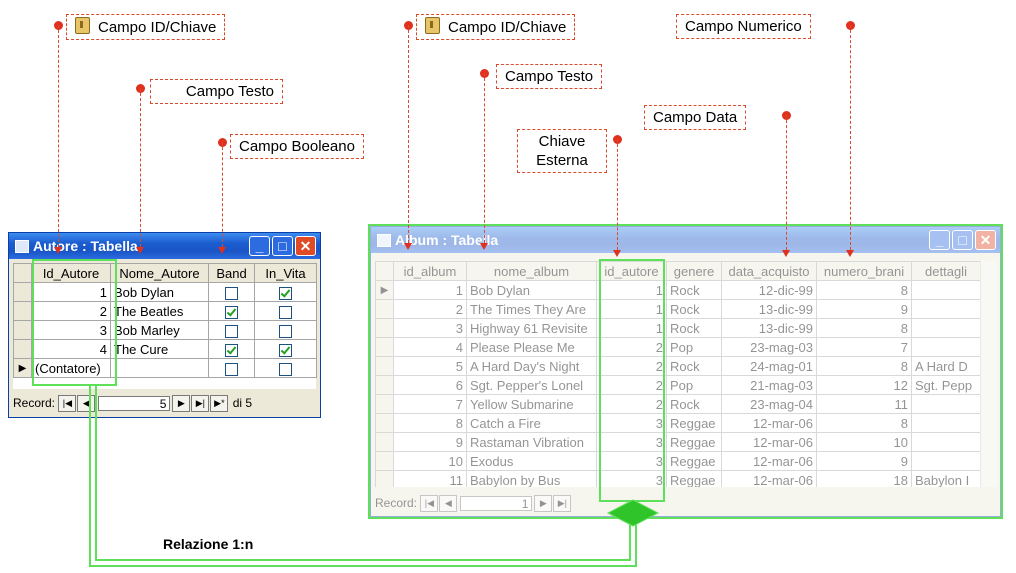 The width and height of the screenshot is (1016, 573). Describe the element at coordinates (769, 290) in the screenshot. I see `data-acquisto-cell: 12-dic-99` at that location.